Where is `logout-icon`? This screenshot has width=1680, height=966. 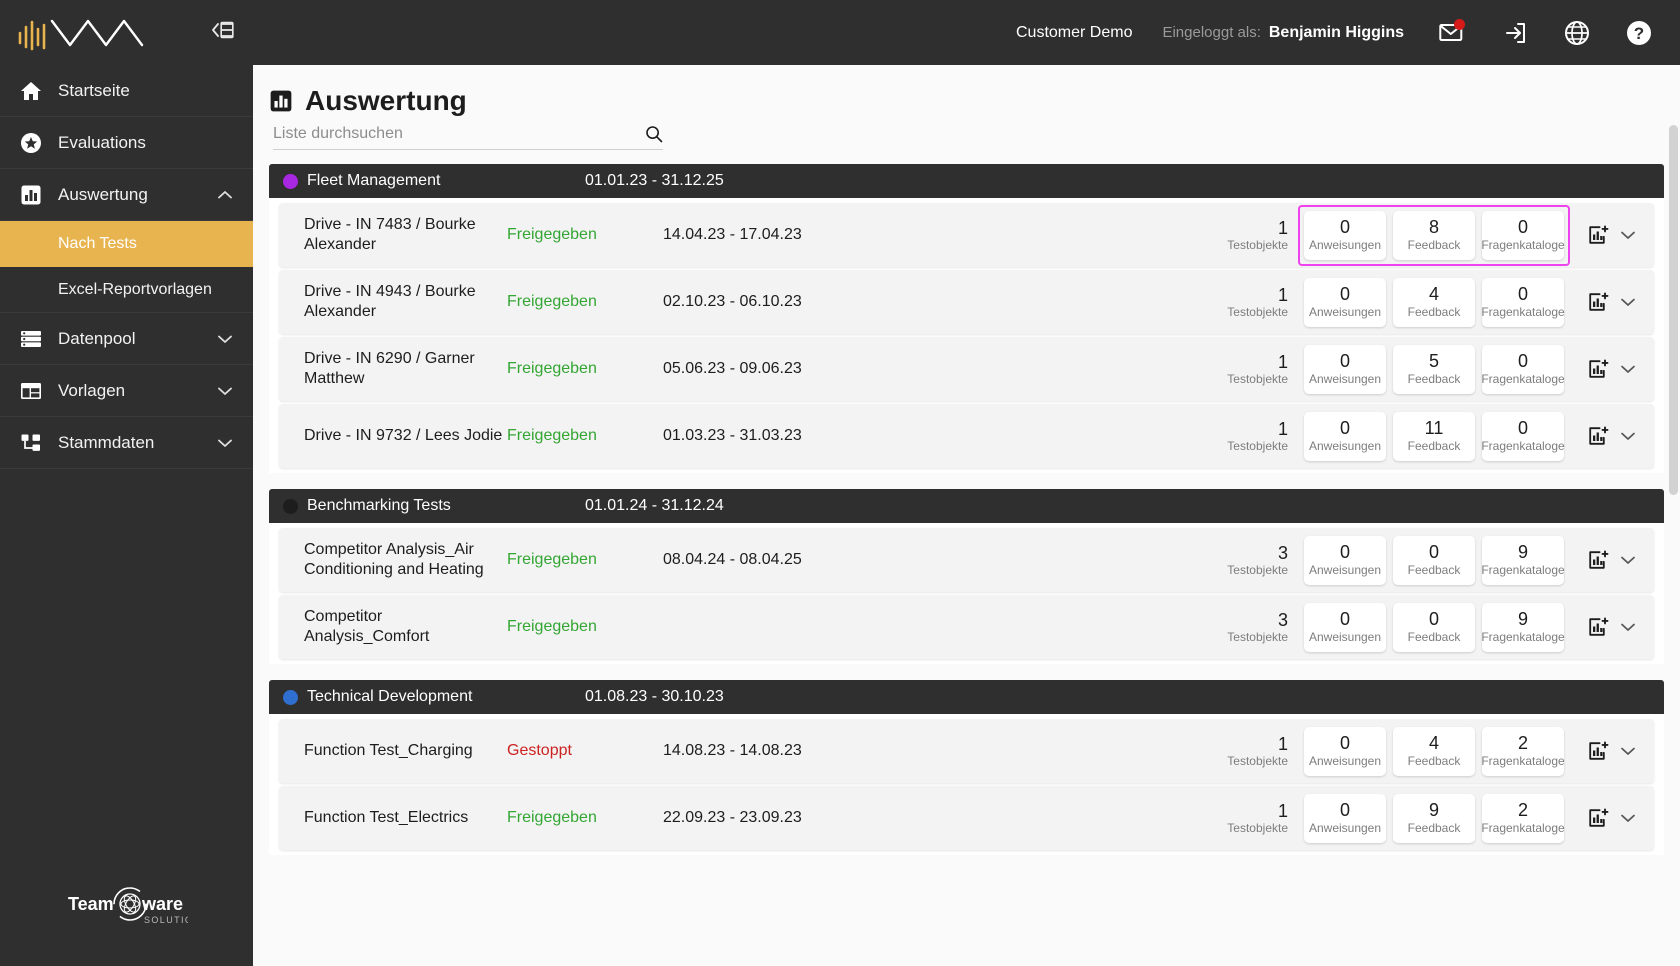
logout-icon is located at coordinates (1515, 32).